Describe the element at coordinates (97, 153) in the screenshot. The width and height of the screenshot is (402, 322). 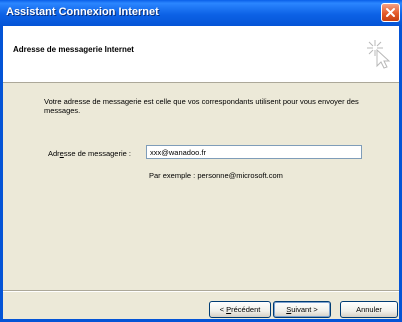
I see `email-label-post: sse de messagerie :` at that location.